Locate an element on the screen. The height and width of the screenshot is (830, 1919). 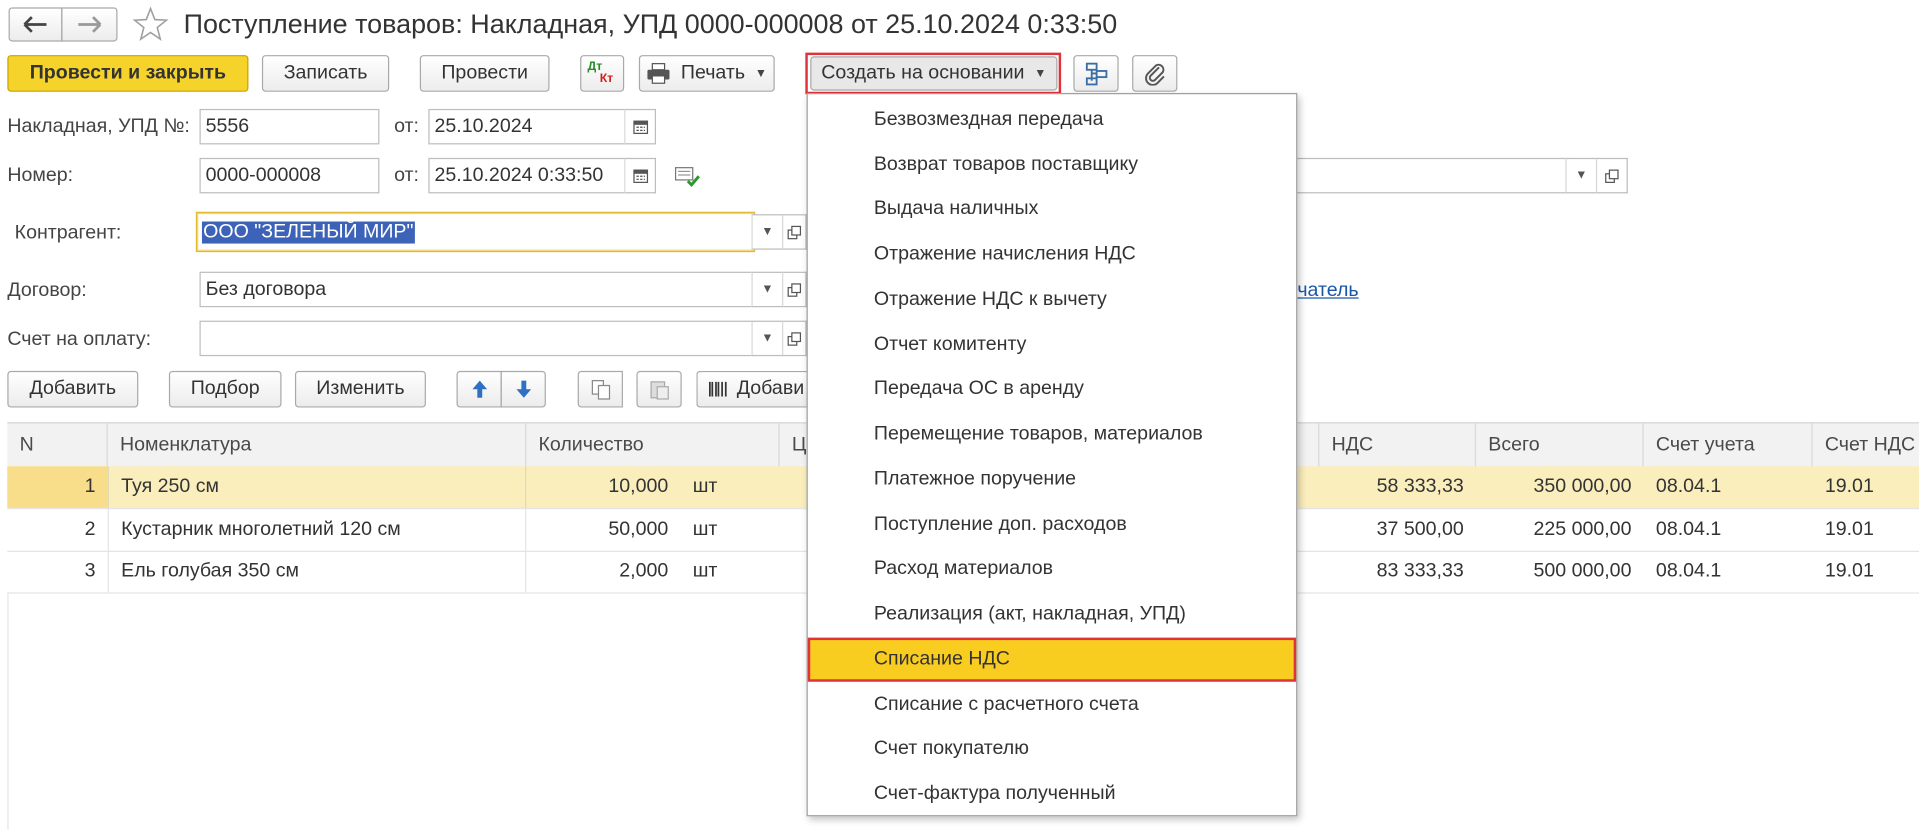
organization-dropdown-button: ▼ is located at coordinates (1581, 175).